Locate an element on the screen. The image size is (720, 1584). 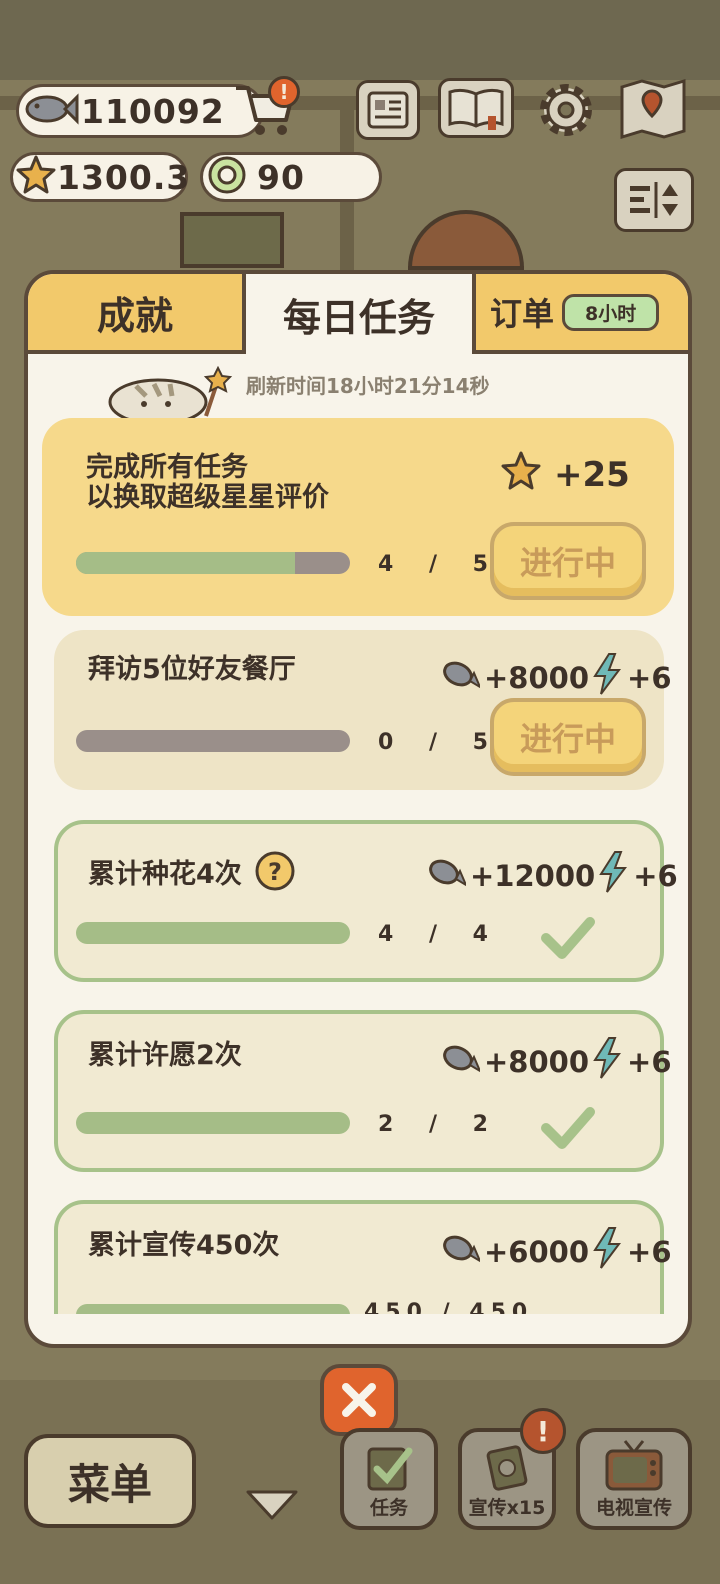
tab-orders: 订单 8小时 is located at coordinates (580, 314).